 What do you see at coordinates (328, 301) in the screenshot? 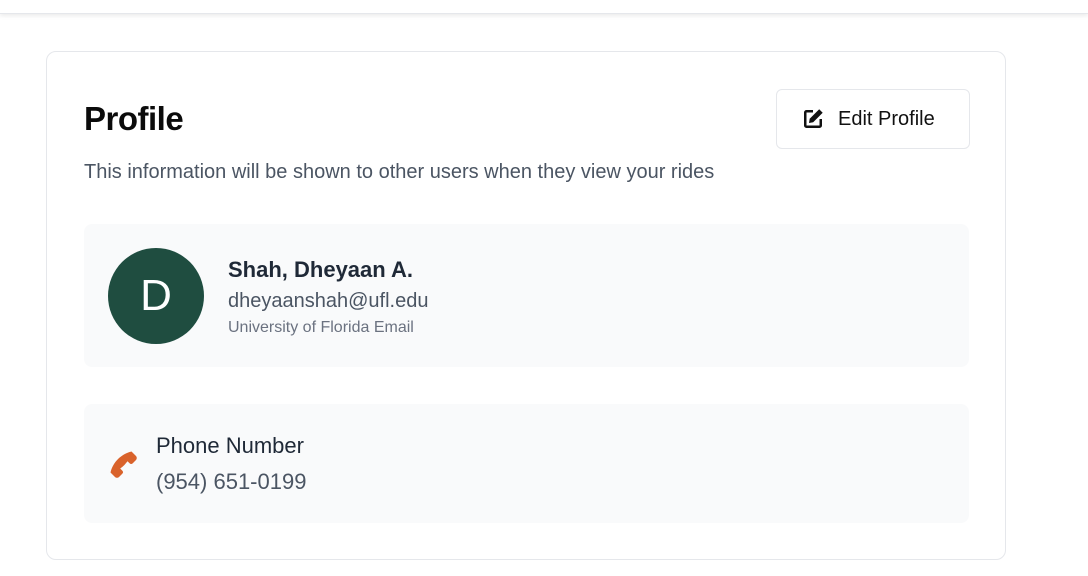
I see `user-email: dheyaanshah@ufl.edu` at bounding box center [328, 301].